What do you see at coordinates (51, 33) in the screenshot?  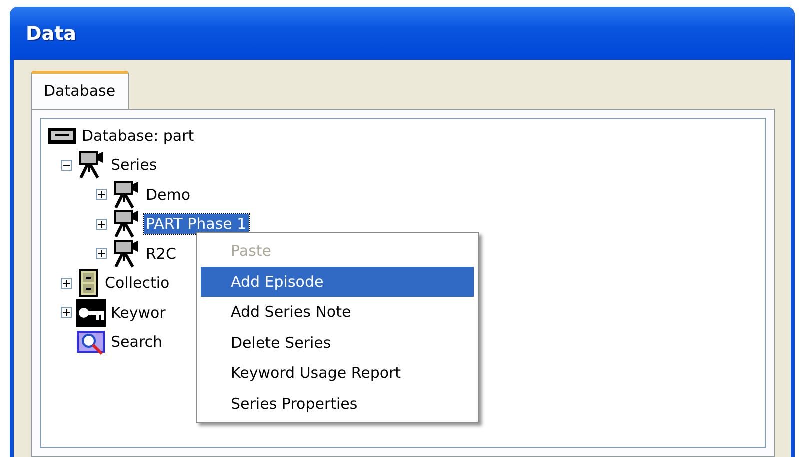 I see `window-title: Data` at bounding box center [51, 33].